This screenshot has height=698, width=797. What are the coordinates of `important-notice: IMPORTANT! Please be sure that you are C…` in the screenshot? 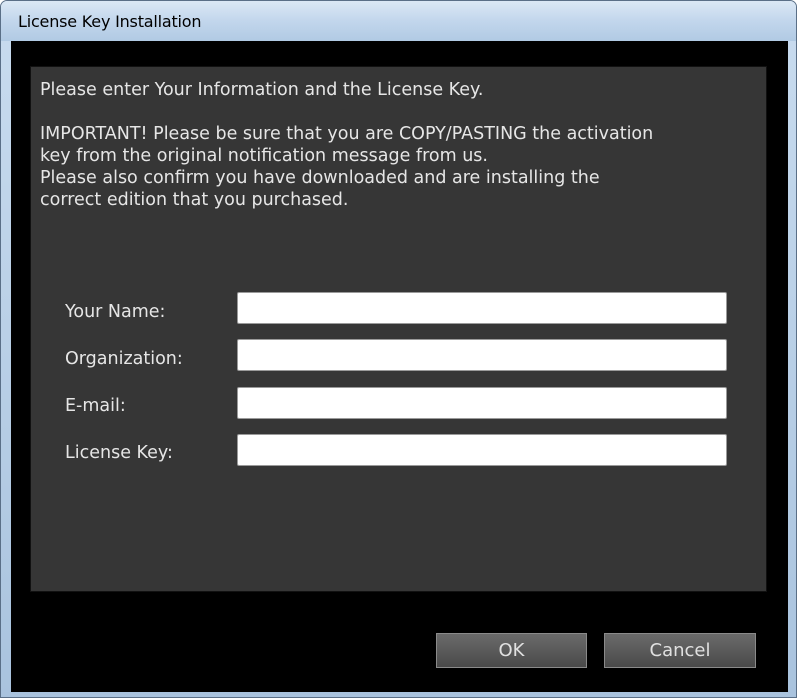 It's located at (402, 167).